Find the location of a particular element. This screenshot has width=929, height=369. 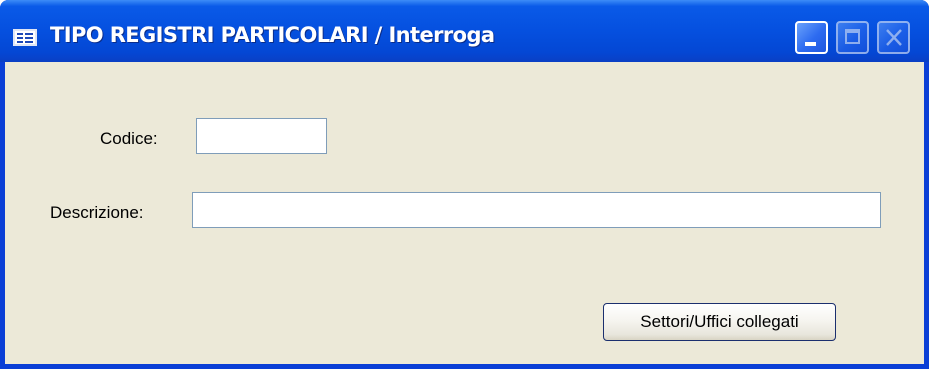

descrizione-label: Descrizione: is located at coordinates (97, 212).